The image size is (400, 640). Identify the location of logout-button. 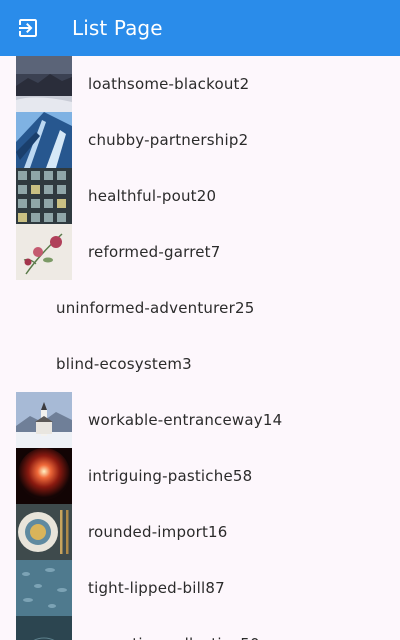
(28, 28).